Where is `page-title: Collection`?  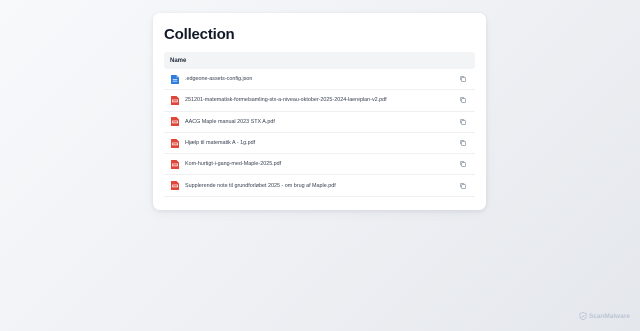 page-title: Collection is located at coordinates (199, 34).